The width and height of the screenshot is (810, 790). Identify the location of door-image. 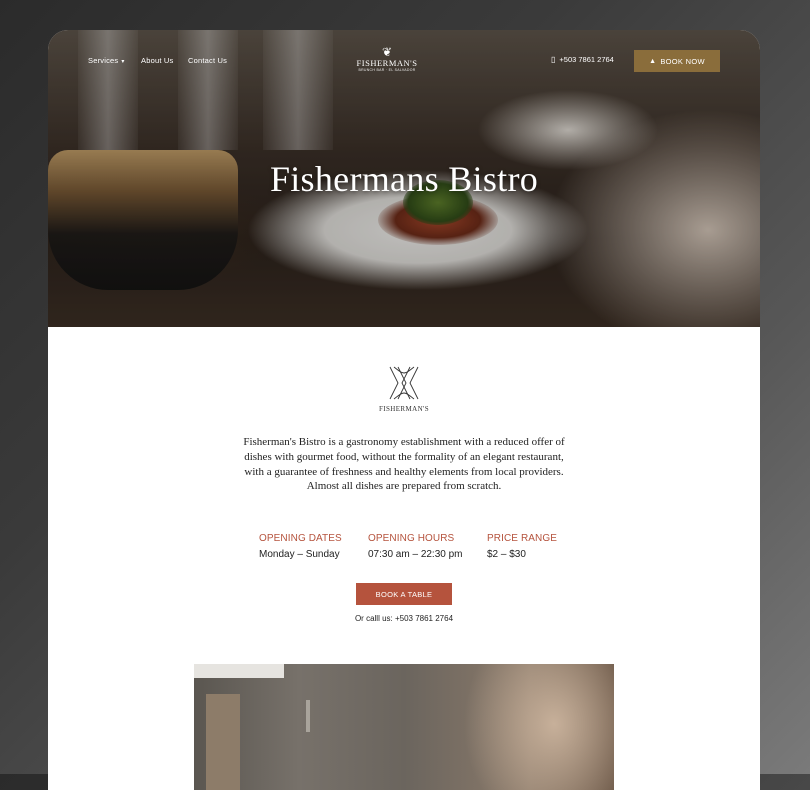
(223, 742).